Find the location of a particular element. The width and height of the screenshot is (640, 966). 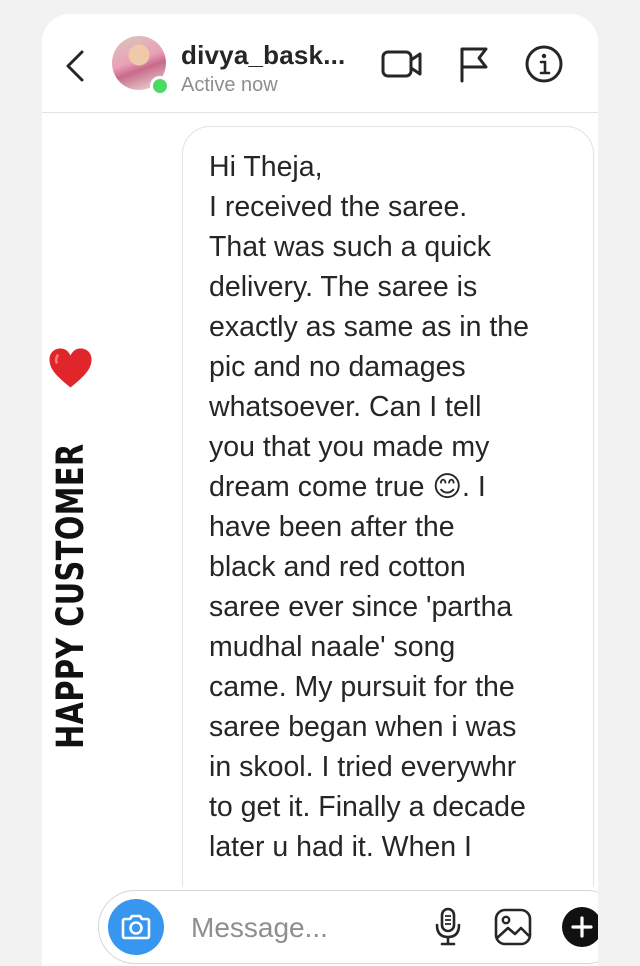

more-options-button is located at coordinates (579, 927).